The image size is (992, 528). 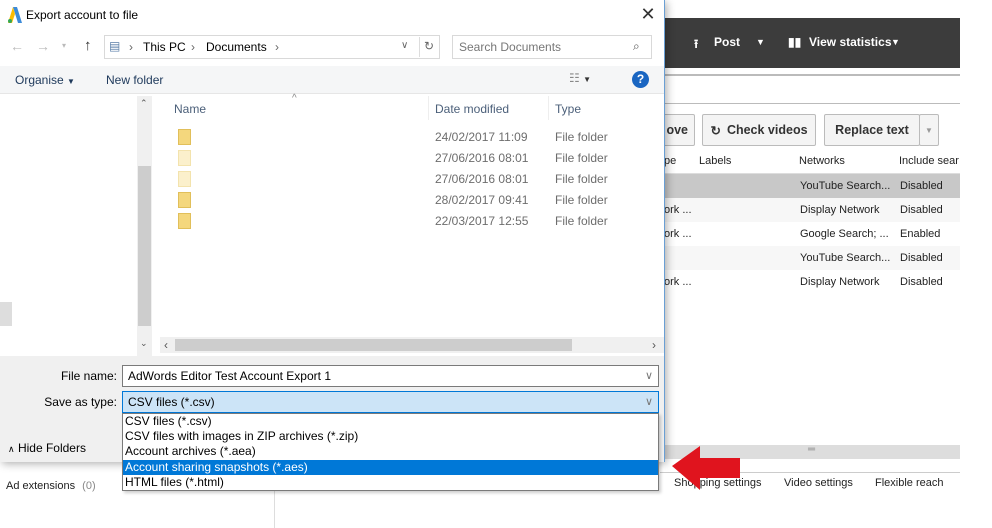 What do you see at coordinates (190, 109) in the screenshot?
I see `column-name: Name` at bounding box center [190, 109].